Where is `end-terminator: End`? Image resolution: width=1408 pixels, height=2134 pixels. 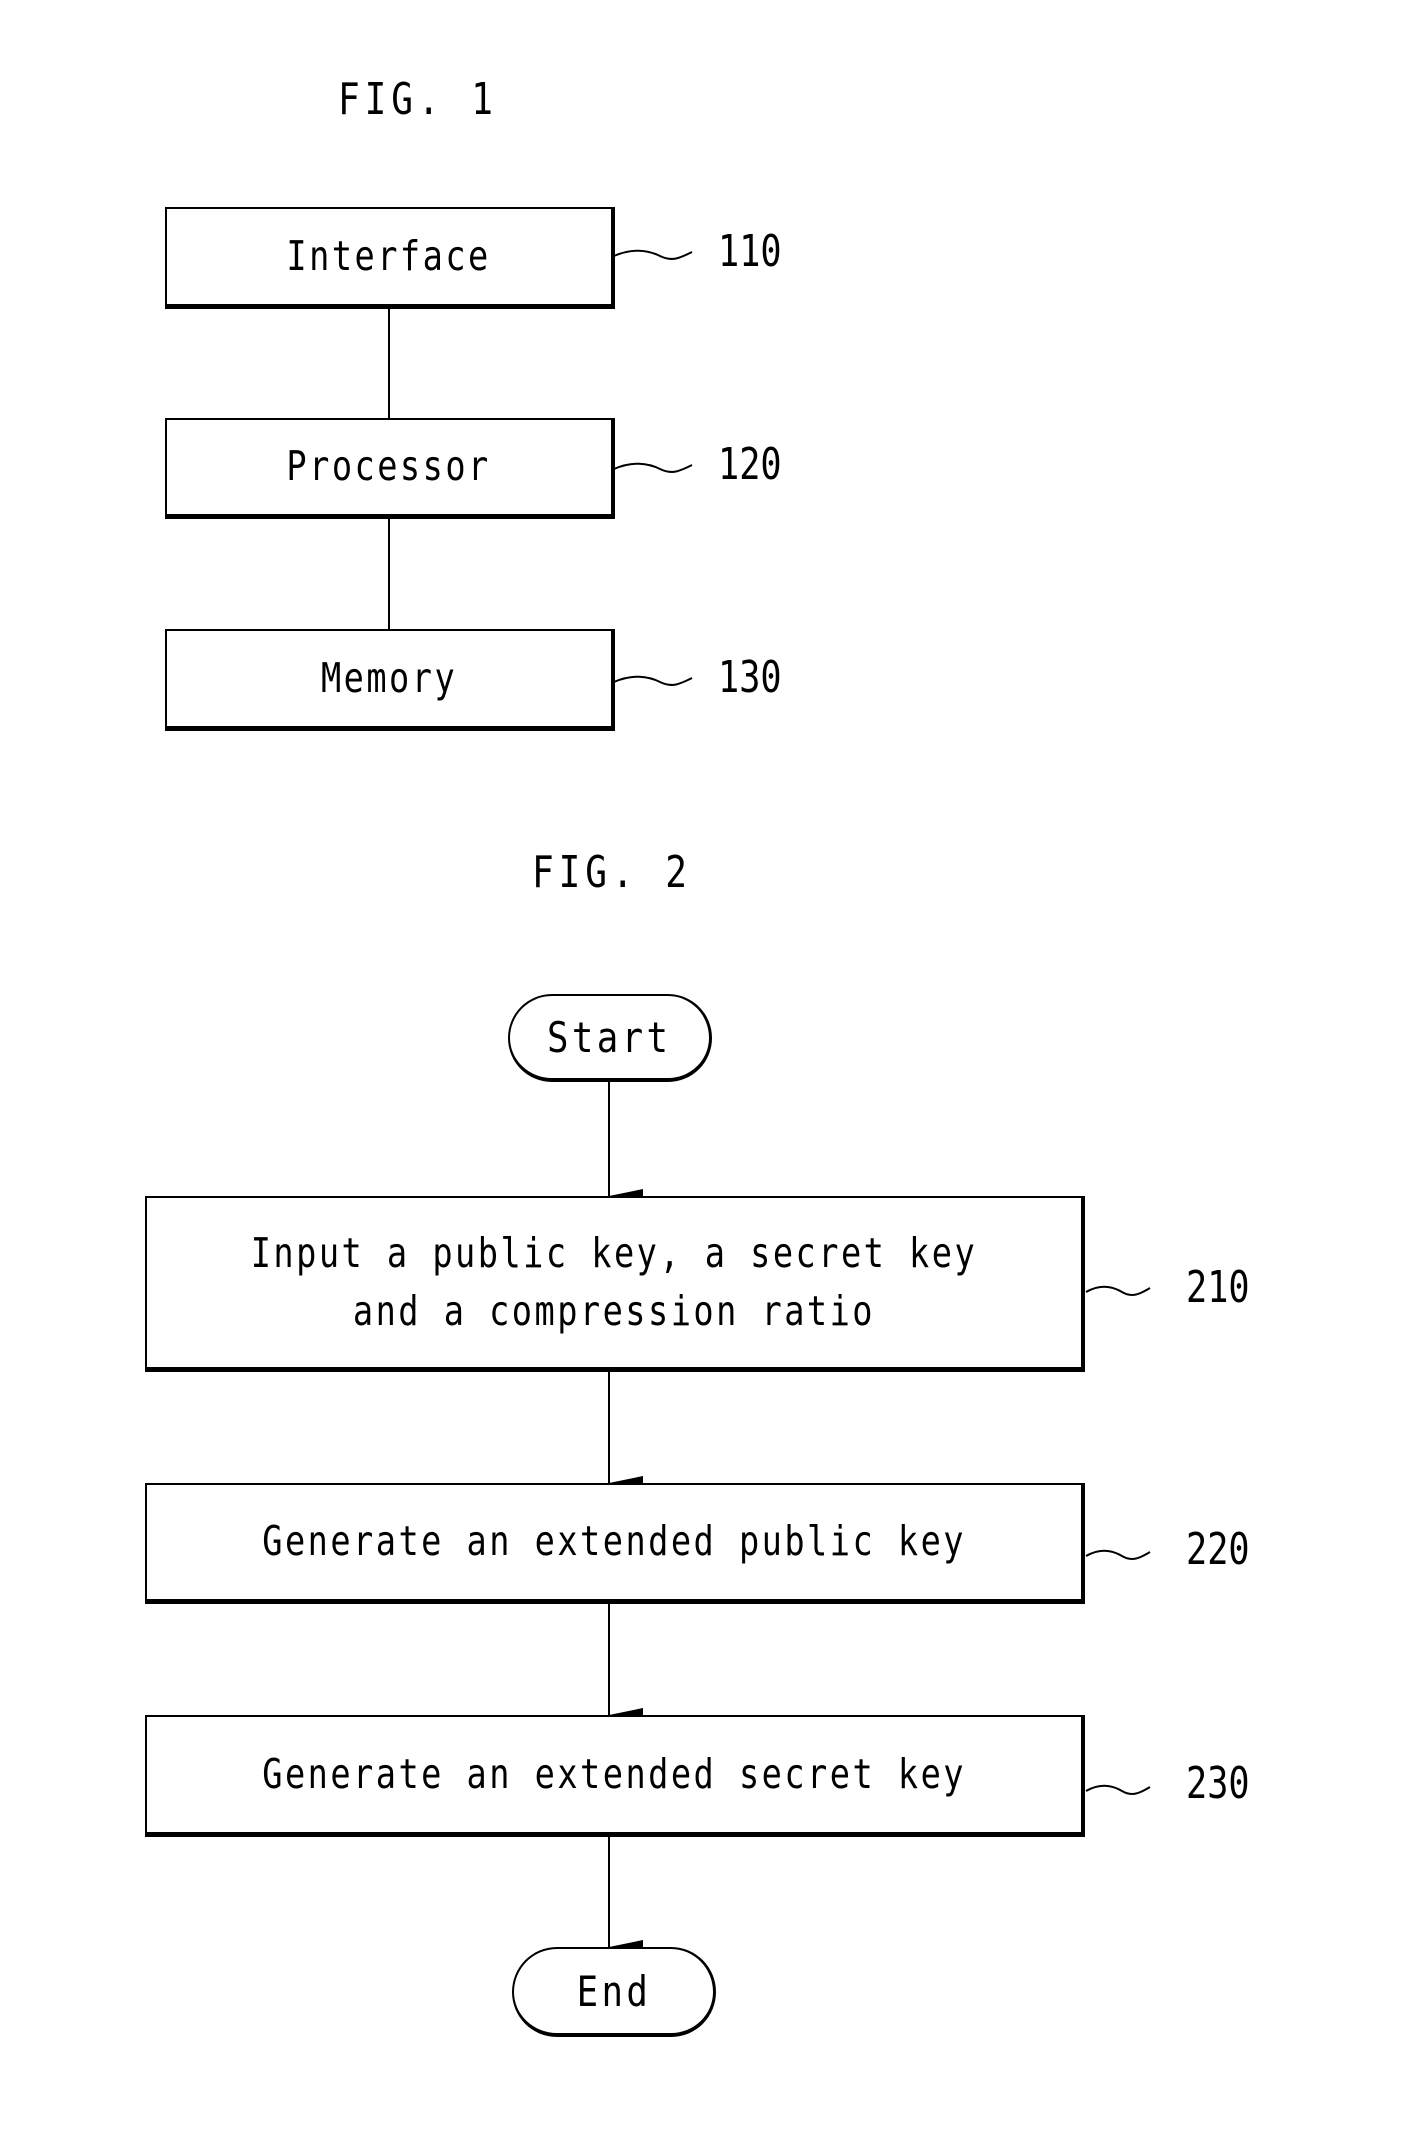
end-terminator: End is located at coordinates (614, 1992).